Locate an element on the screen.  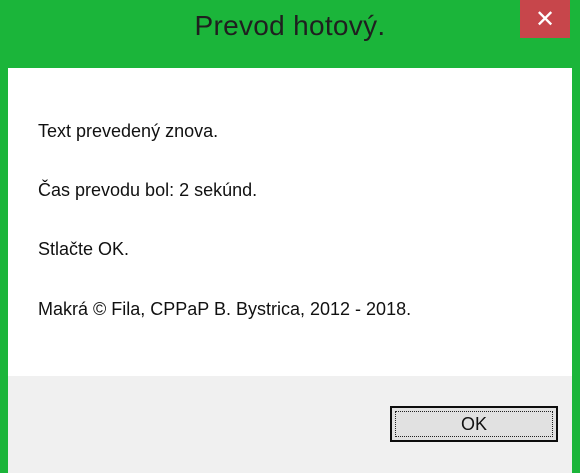
close-icon: ✕ is located at coordinates (545, 19).